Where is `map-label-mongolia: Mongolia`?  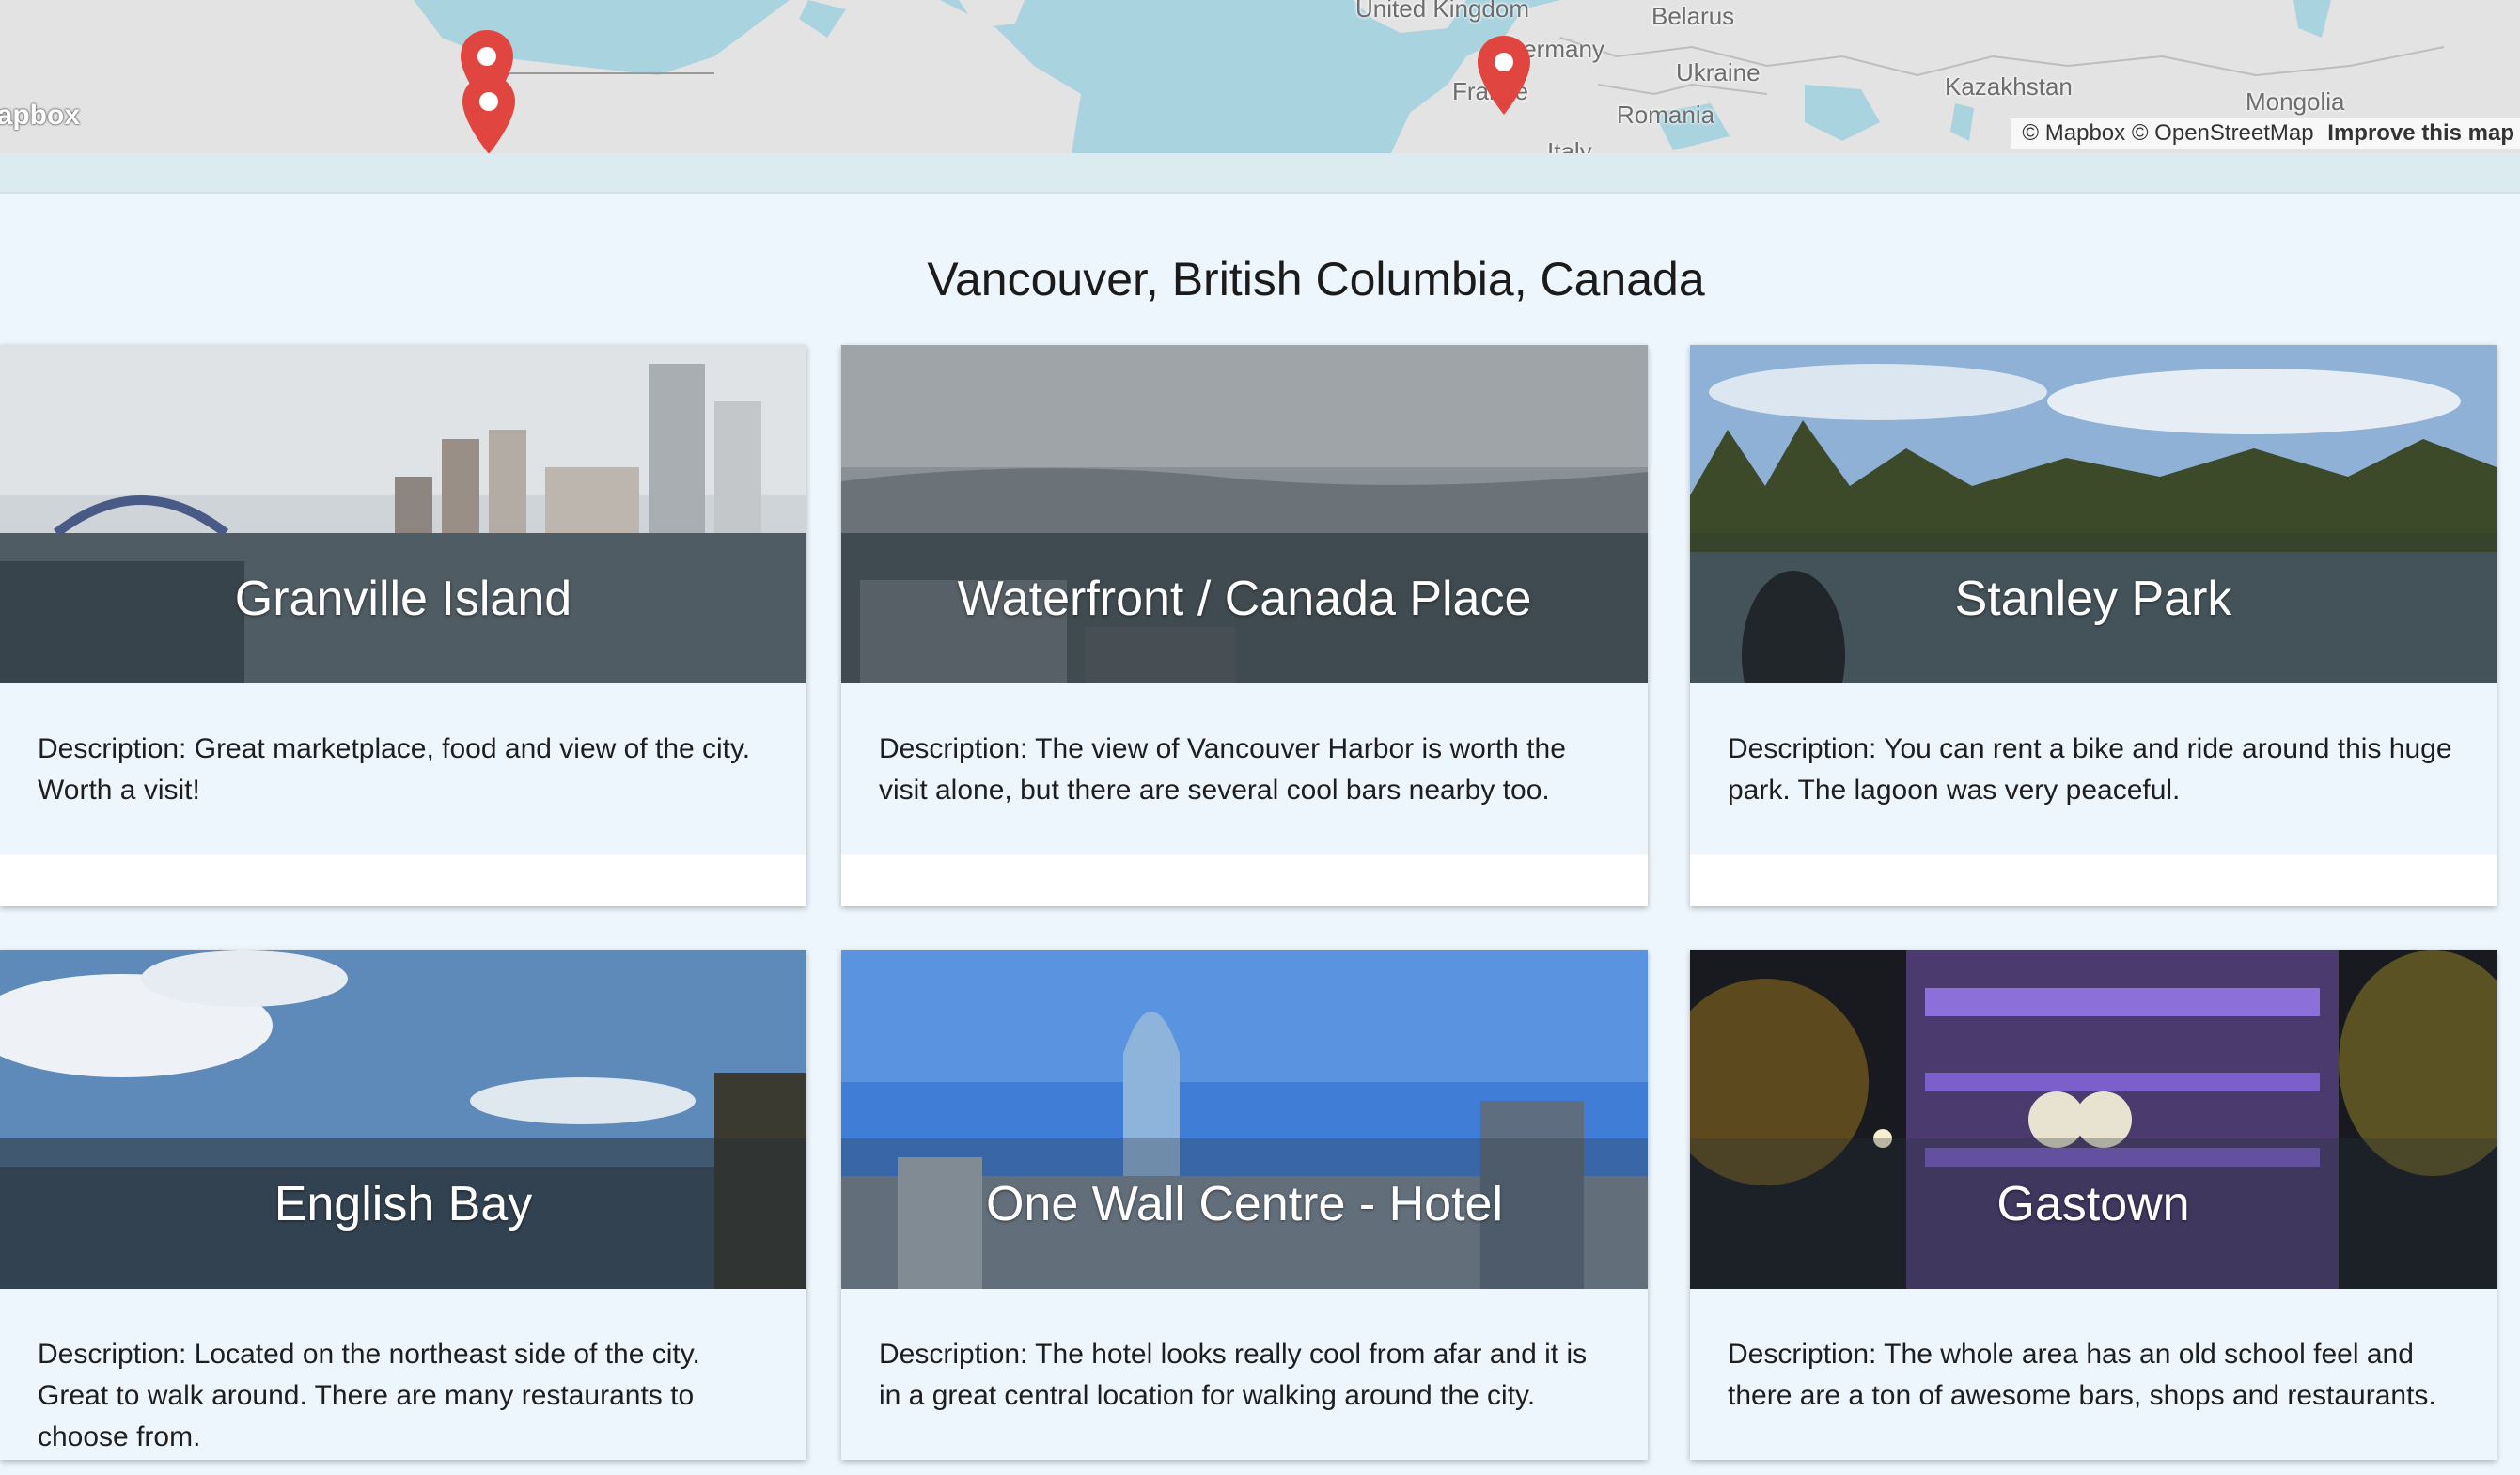 map-label-mongolia: Mongolia is located at coordinates (2295, 101).